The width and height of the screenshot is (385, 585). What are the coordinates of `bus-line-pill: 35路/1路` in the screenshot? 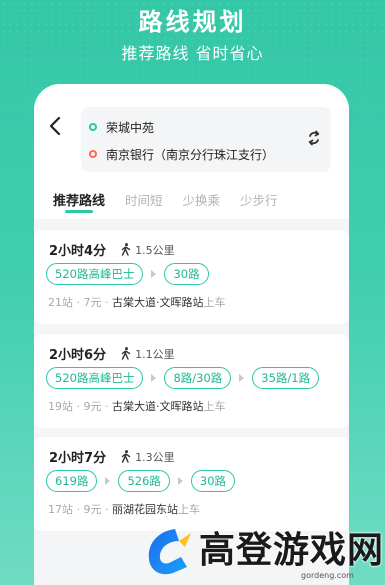 It's located at (286, 378).